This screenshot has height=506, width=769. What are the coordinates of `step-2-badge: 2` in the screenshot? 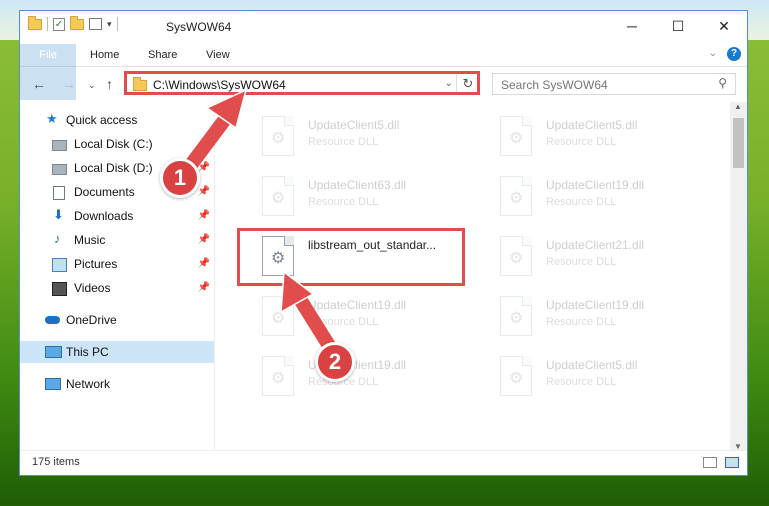 It's located at (335, 362).